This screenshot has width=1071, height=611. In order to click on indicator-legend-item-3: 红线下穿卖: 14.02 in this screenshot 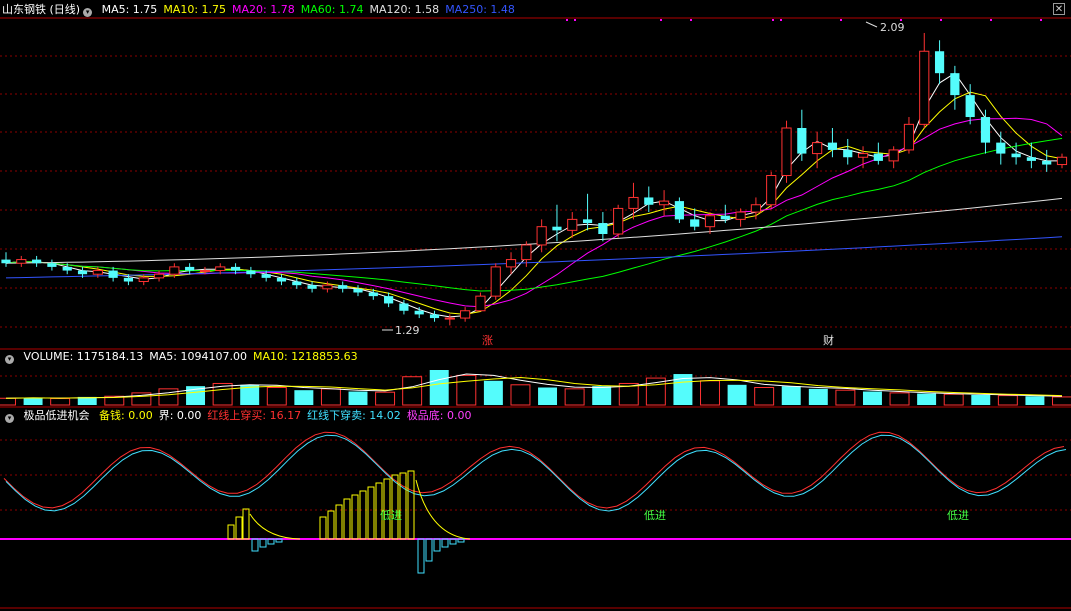, I will do `click(354, 415)`.